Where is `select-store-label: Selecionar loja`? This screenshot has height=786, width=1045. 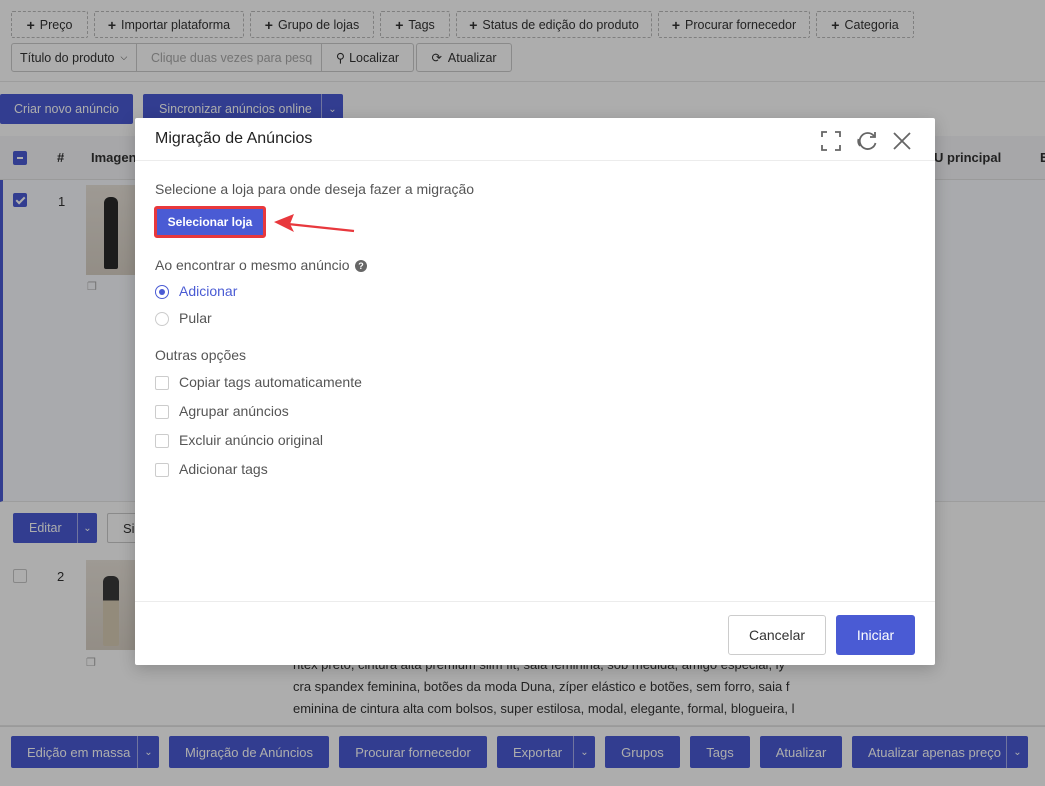
select-store-label: Selecionar loja is located at coordinates (210, 222).